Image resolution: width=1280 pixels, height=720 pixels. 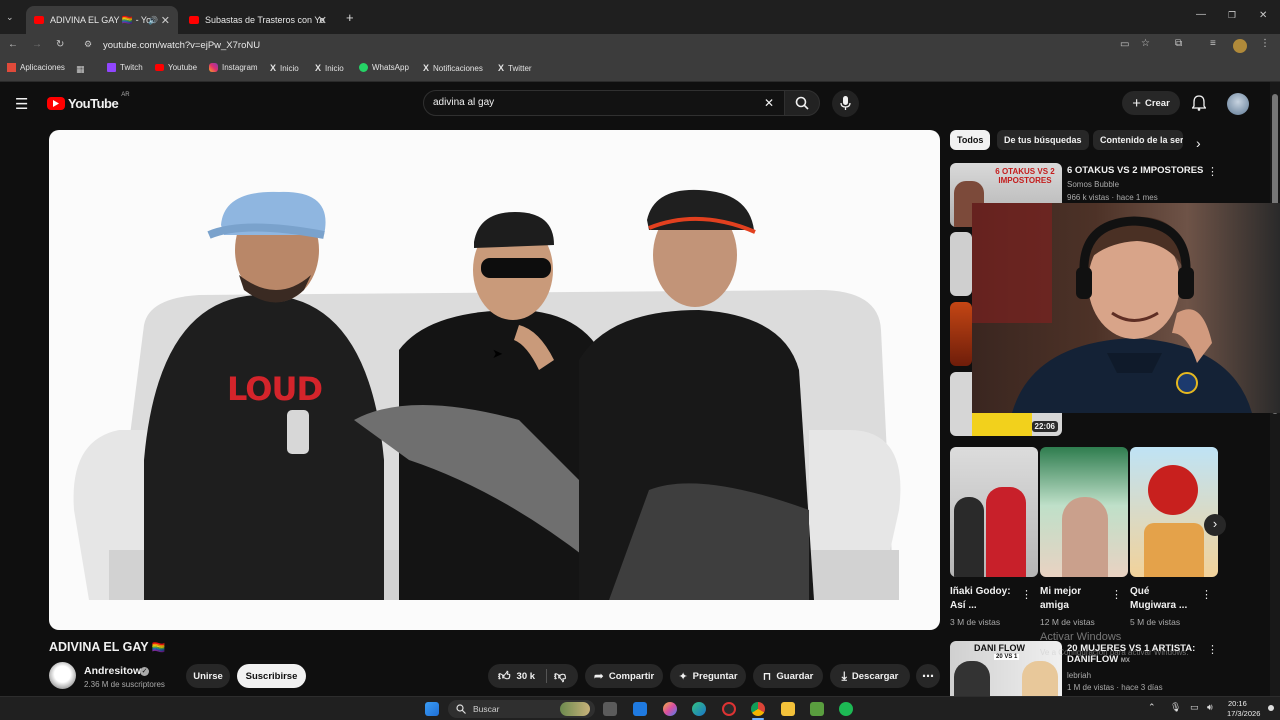 What do you see at coordinates (1215, 525) in the screenshot?
I see `shorts-next-button: ›` at bounding box center [1215, 525].